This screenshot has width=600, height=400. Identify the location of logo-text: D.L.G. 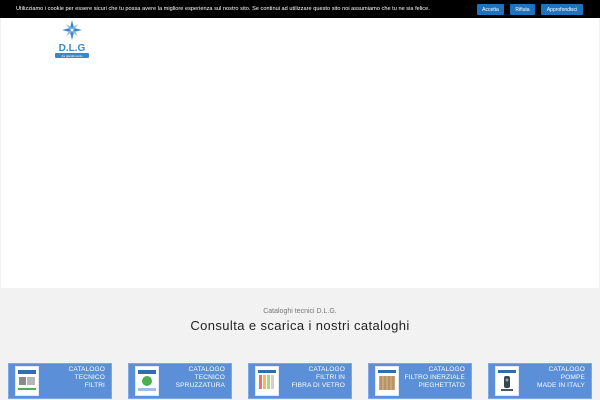
(72, 48).